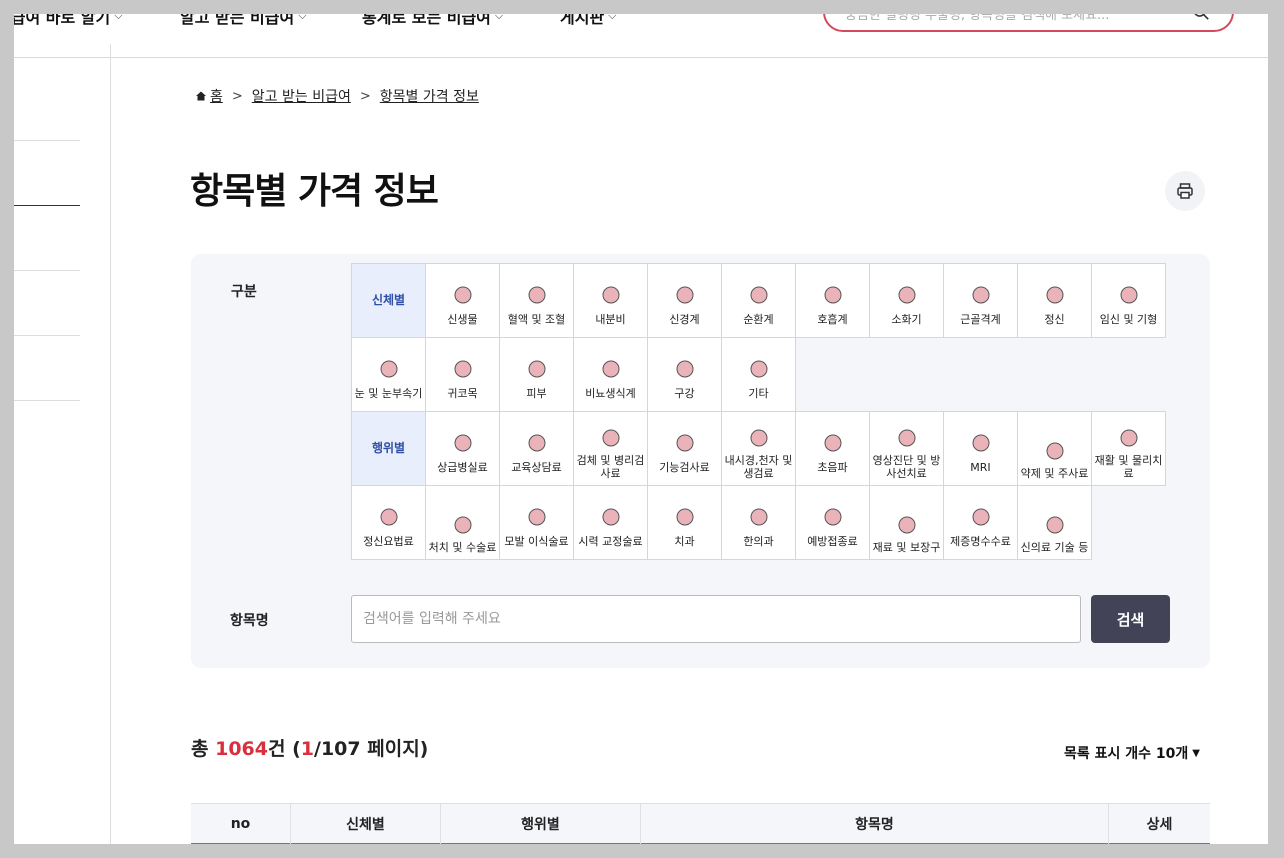 The height and width of the screenshot is (858, 1284). Describe the element at coordinates (832, 467) in the screenshot. I see `category-item-label: 초음파` at that location.